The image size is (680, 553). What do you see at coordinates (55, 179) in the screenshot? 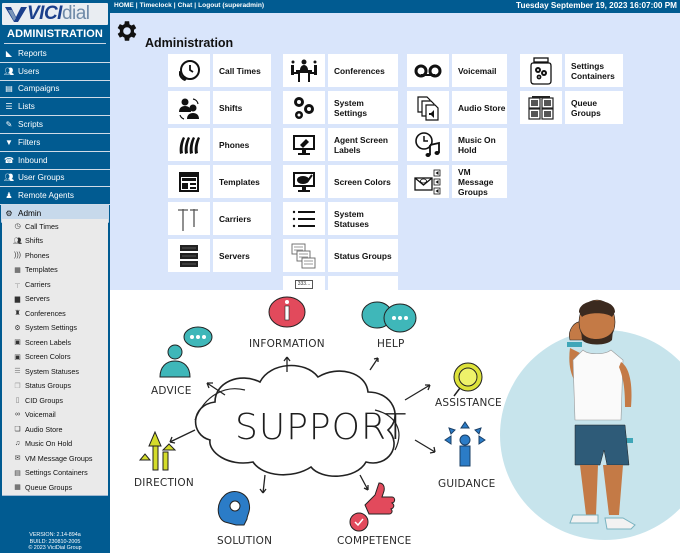
I see `nav-item-user-groups: 👥︎ User Groups` at bounding box center [55, 179].